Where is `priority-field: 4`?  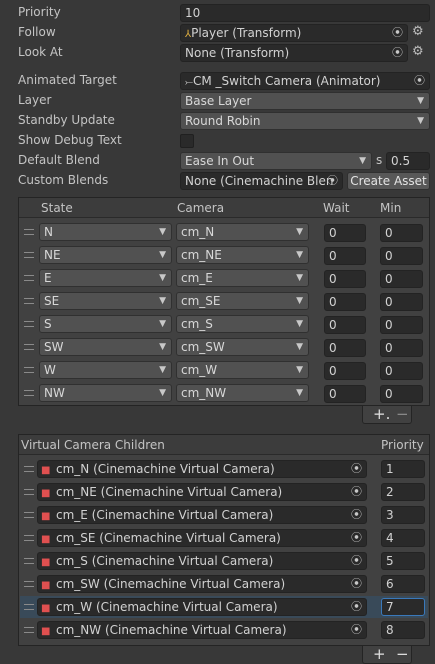
priority-field: 4 is located at coordinates (403, 538).